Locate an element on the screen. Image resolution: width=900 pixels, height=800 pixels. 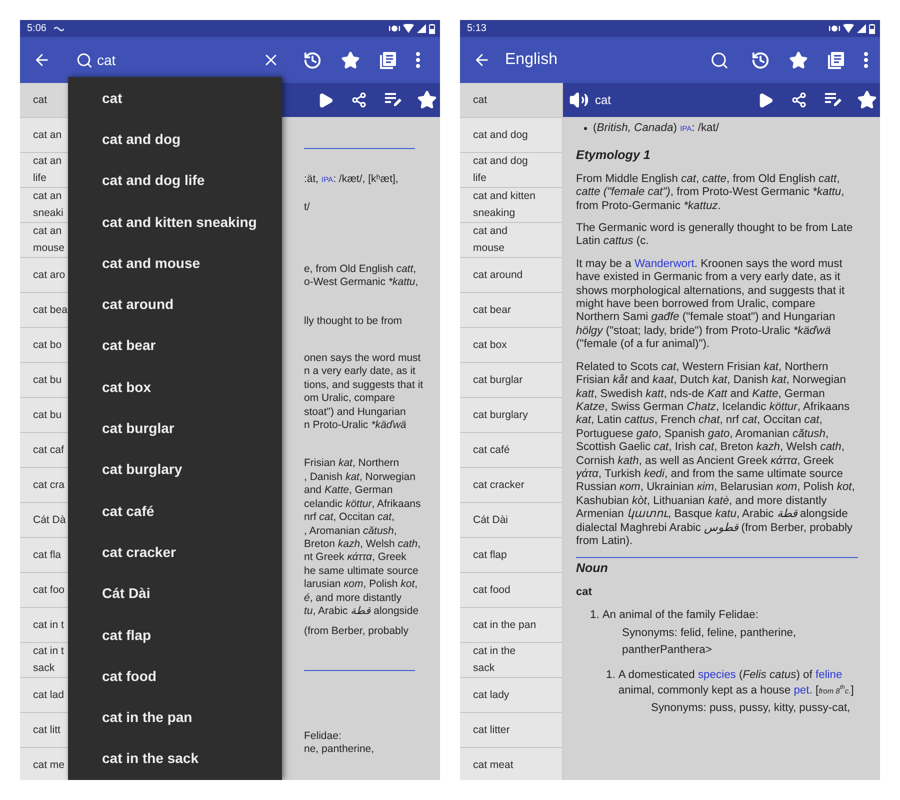
paragraph: It may be a Wanderwort. Kroonen says the word must have existed in Germanic from a very early date, as it shows morphological alternations, and suggests that it might have been borrowed from Uralic, compare Northern Sami gađfe ("female stoat") and Hungarian hölgy ("stoat; lady, bride") from Proto-Uralic *käďwä ("female (of a fur animal)"). is located at coordinates (711, 305).